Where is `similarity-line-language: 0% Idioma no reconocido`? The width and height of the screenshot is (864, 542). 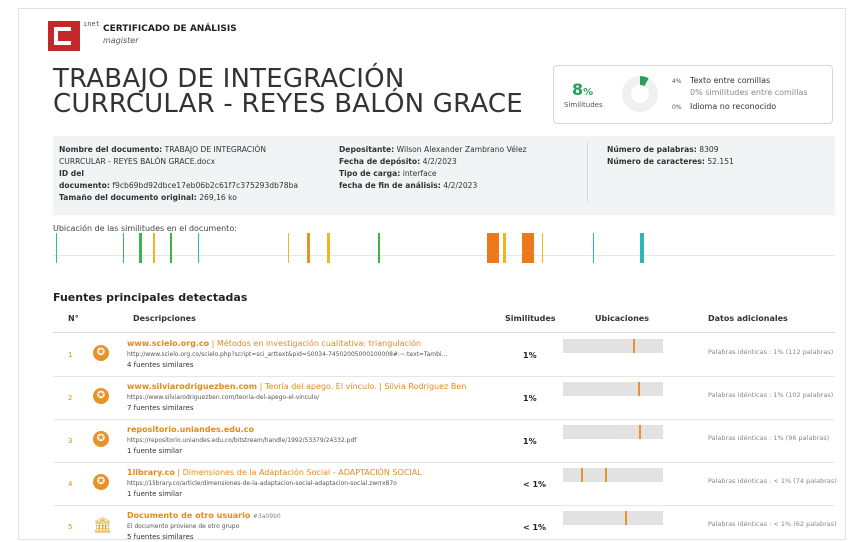 similarity-line-language: 0% Idioma no reconocido is located at coordinates (724, 106).